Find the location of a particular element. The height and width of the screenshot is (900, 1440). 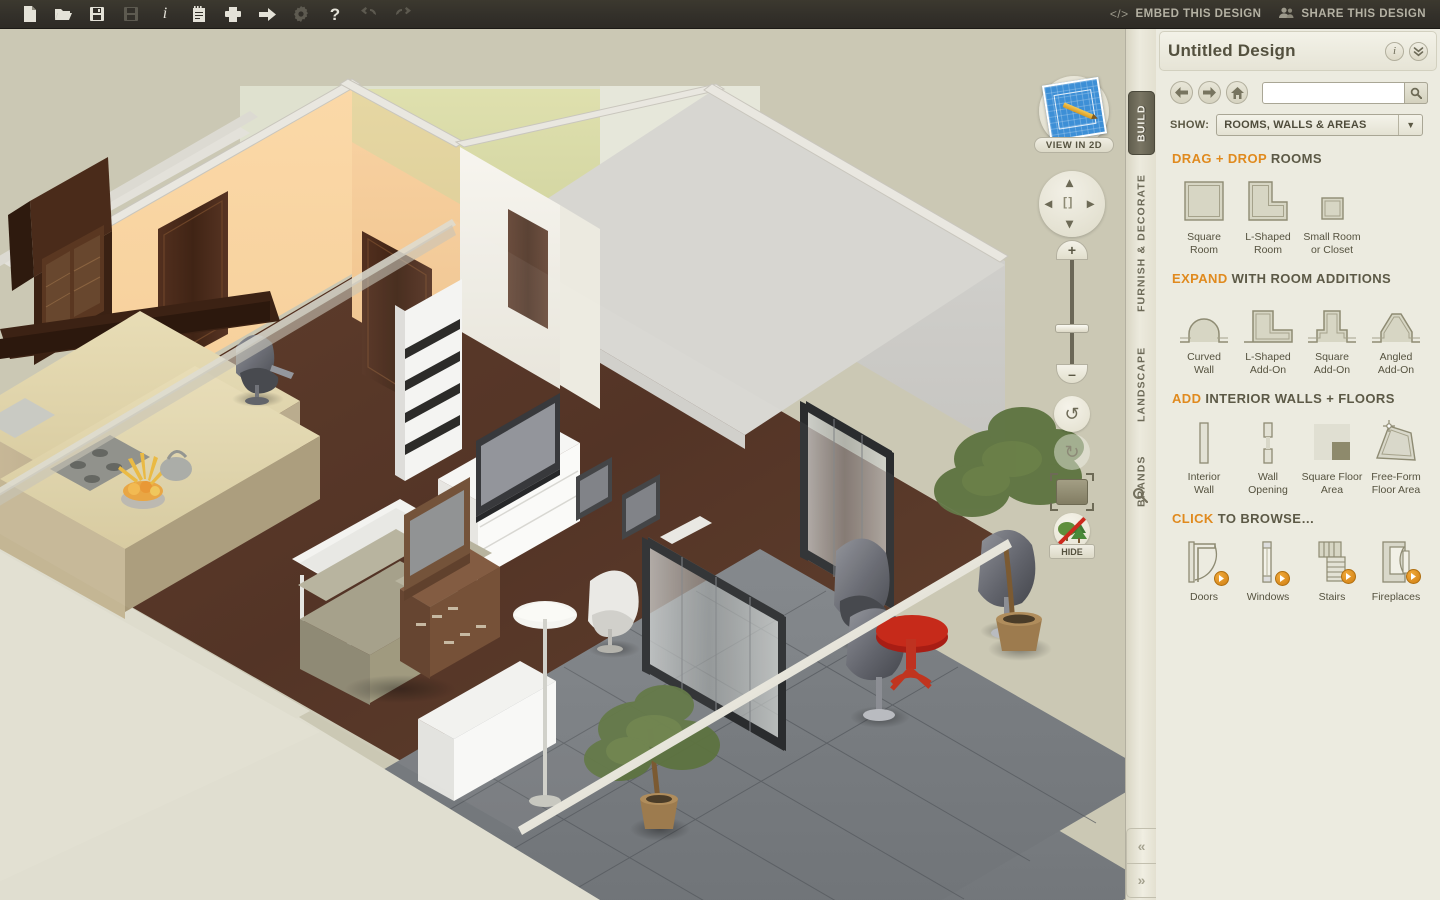

embed-design-button: </> EMBED THIS DESIGN is located at coordinates (1186, 14).